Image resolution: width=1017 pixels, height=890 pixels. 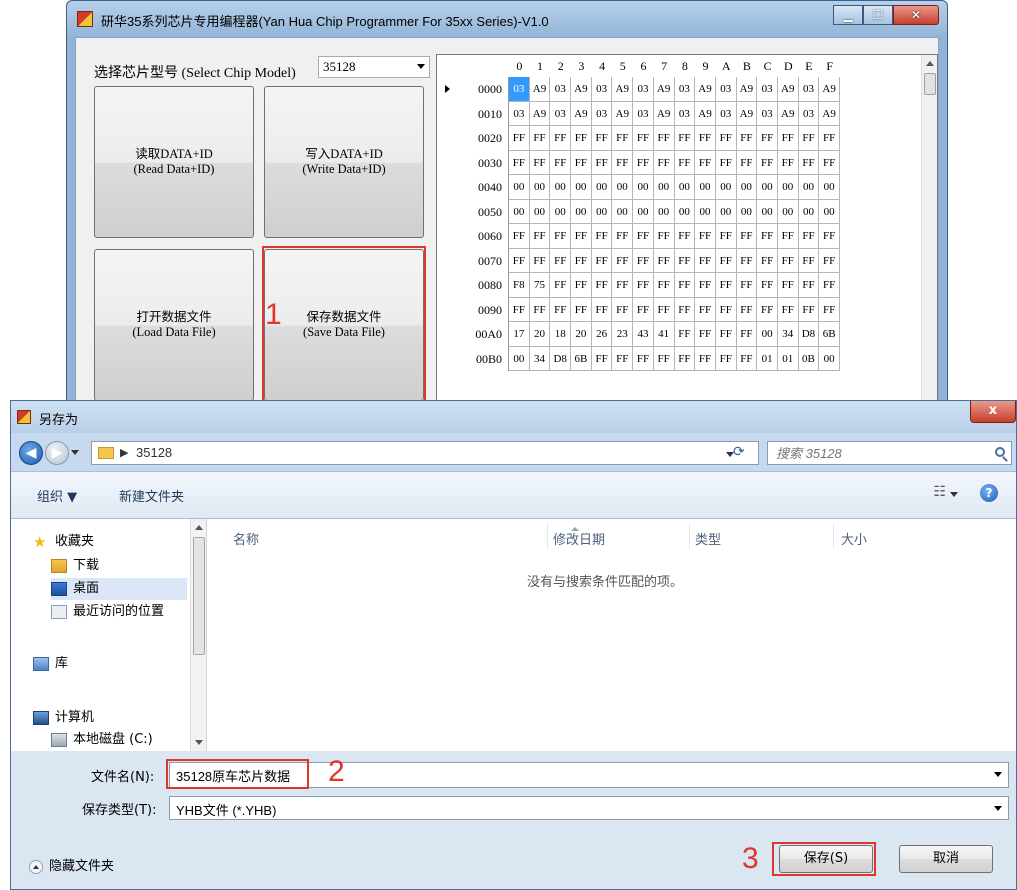 What do you see at coordinates (561, 334) in the screenshot?
I see `hex-cell: 18` at bounding box center [561, 334].